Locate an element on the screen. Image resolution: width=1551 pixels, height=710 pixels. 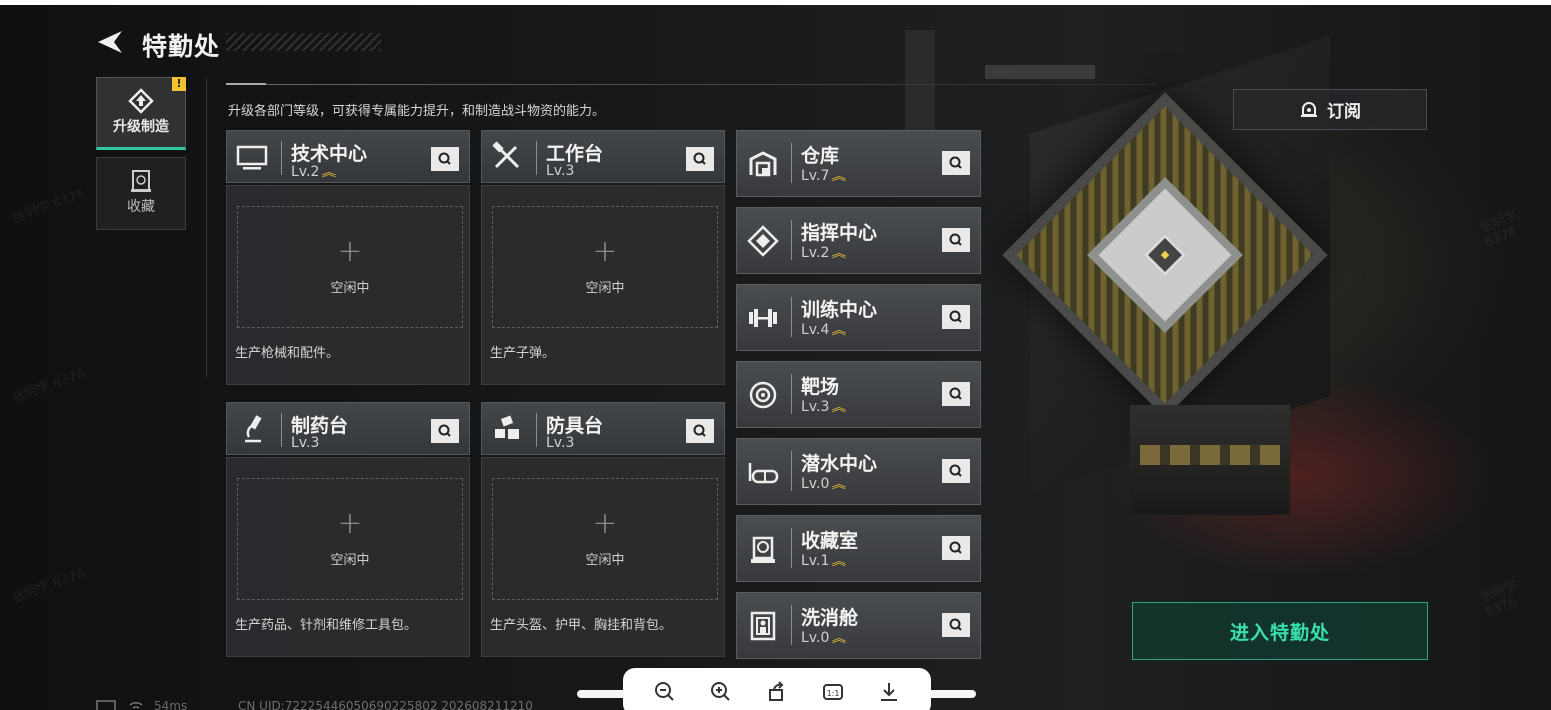
facility-decon-chamber: 洗消舱 Lv.0 ︽ is located at coordinates (858, 625).